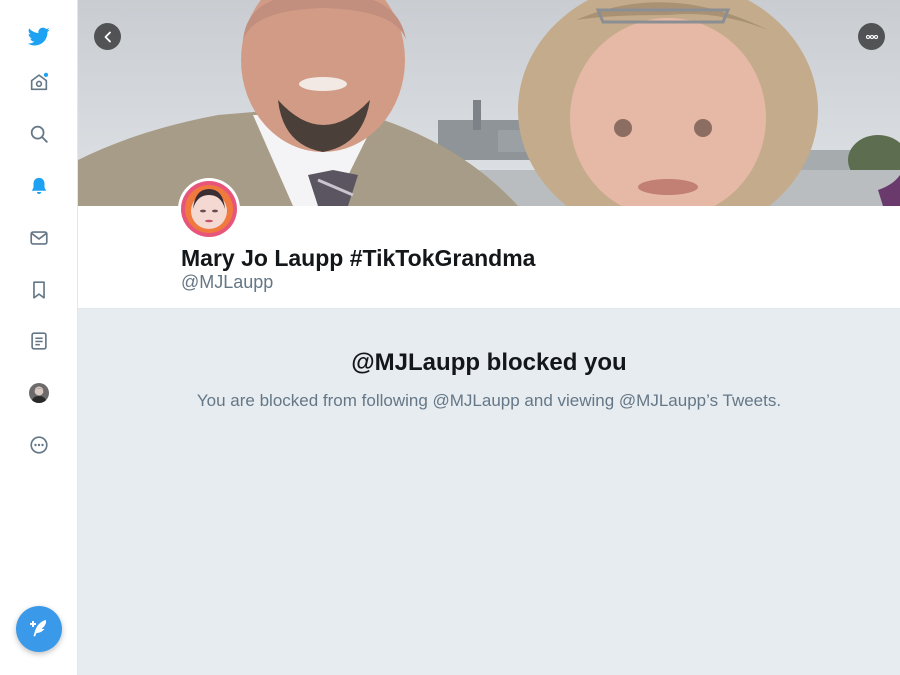  Describe the element at coordinates (39, 341) in the screenshot. I see `lists-icon` at that location.